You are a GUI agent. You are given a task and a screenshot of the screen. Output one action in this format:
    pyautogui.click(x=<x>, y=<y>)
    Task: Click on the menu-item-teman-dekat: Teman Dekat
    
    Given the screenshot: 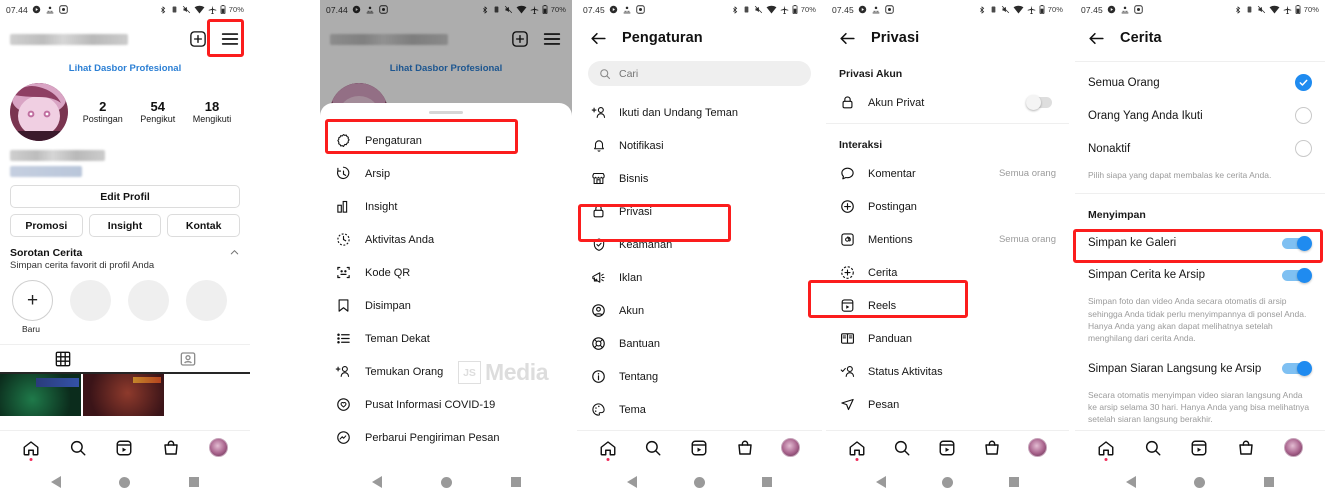 What is the action you would take?
    pyautogui.click(x=446, y=338)
    